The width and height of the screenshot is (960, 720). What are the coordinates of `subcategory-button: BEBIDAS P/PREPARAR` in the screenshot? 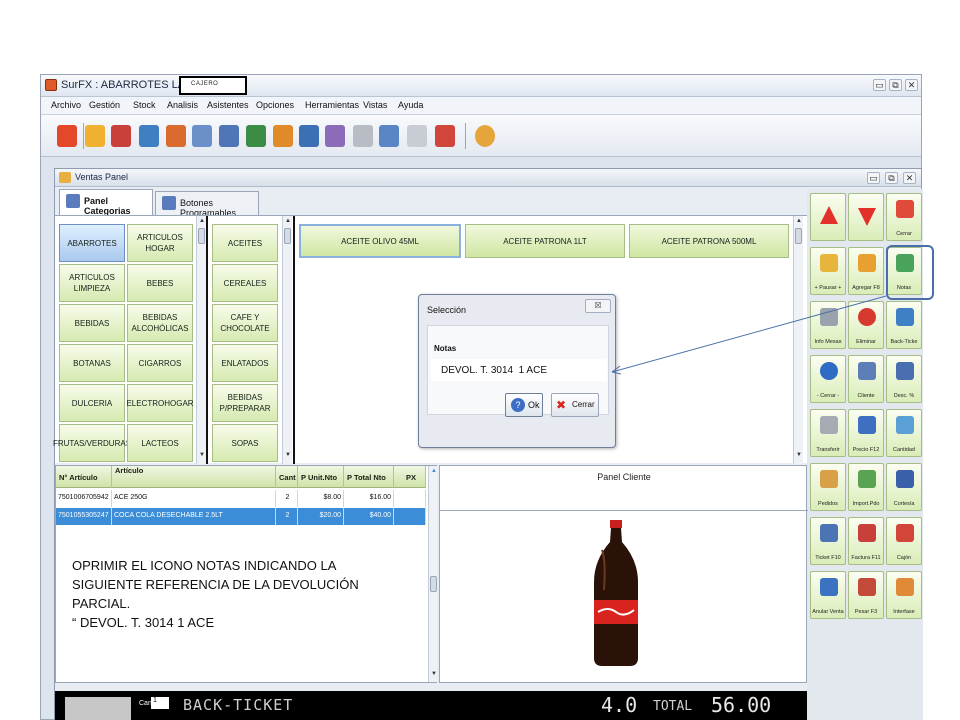 It's located at (245, 403).